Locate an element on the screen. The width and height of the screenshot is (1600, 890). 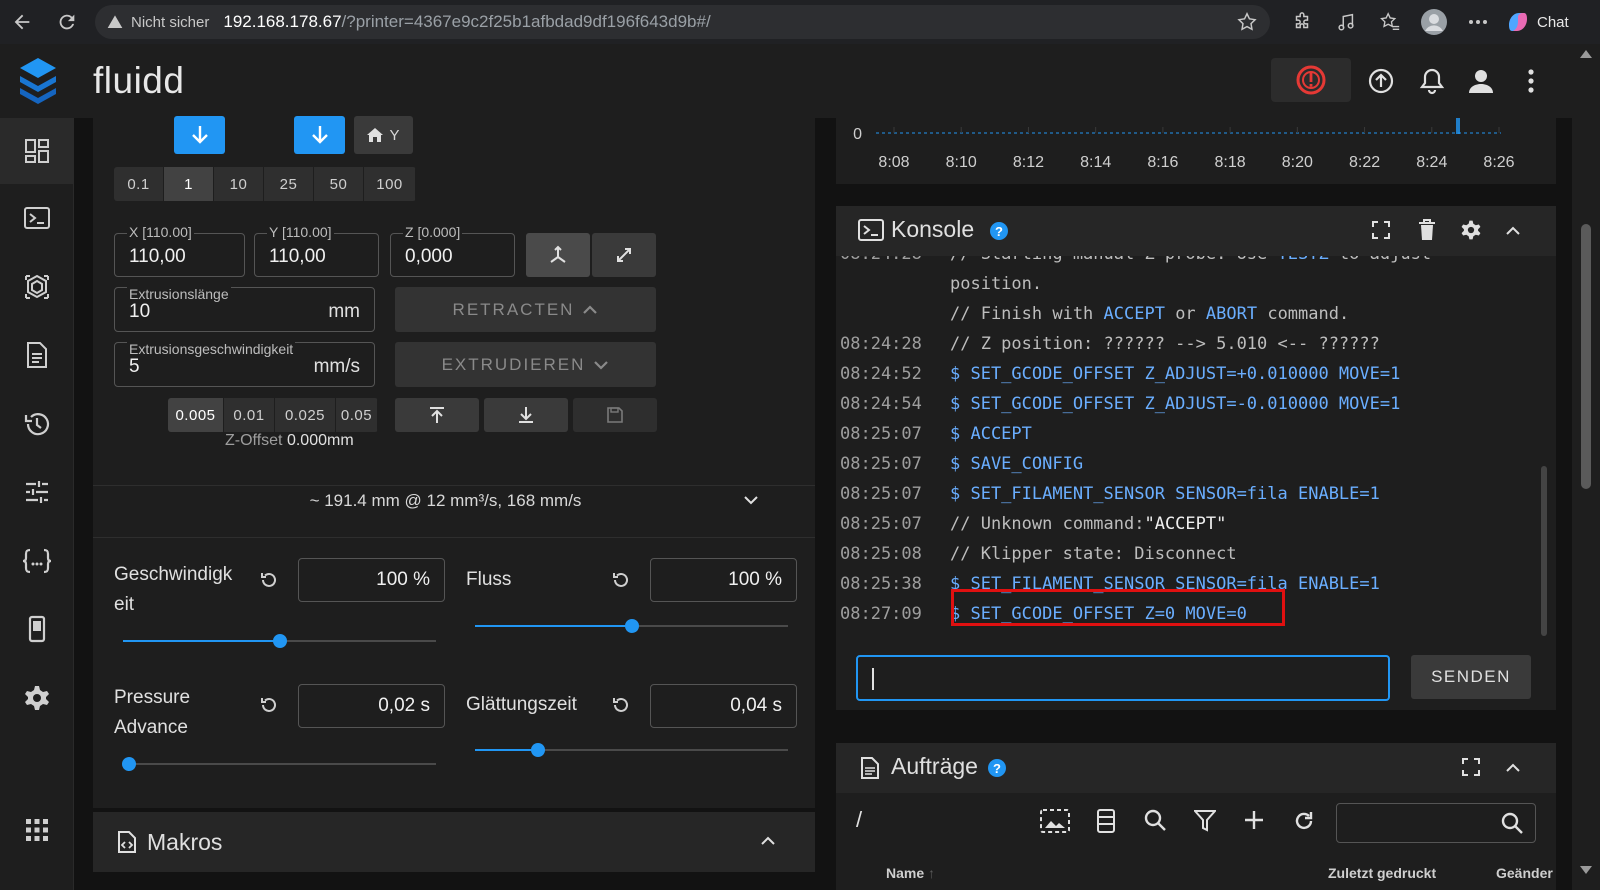
relative-mode-button is located at coordinates (558, 255).